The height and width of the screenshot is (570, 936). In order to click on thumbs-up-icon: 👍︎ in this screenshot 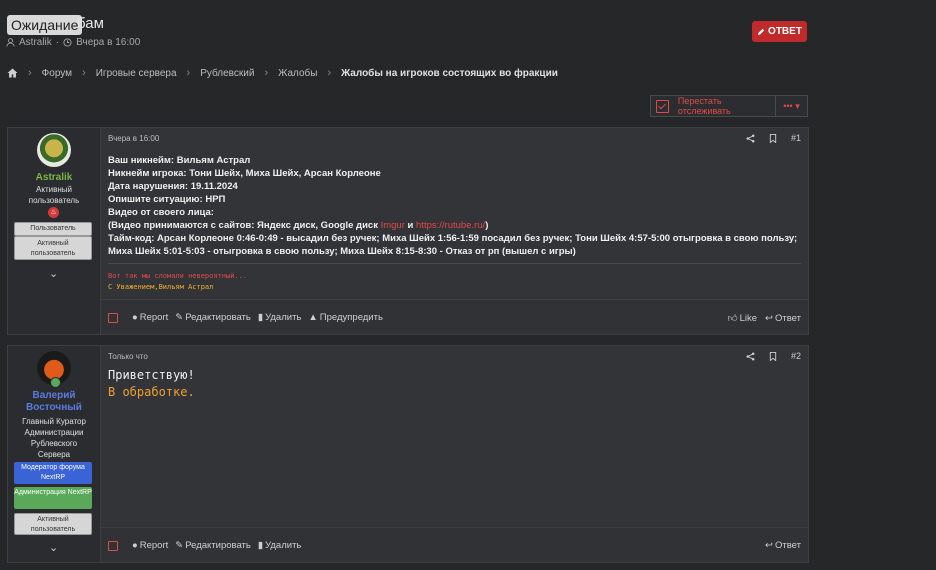, I will do `click(732, 318)`.